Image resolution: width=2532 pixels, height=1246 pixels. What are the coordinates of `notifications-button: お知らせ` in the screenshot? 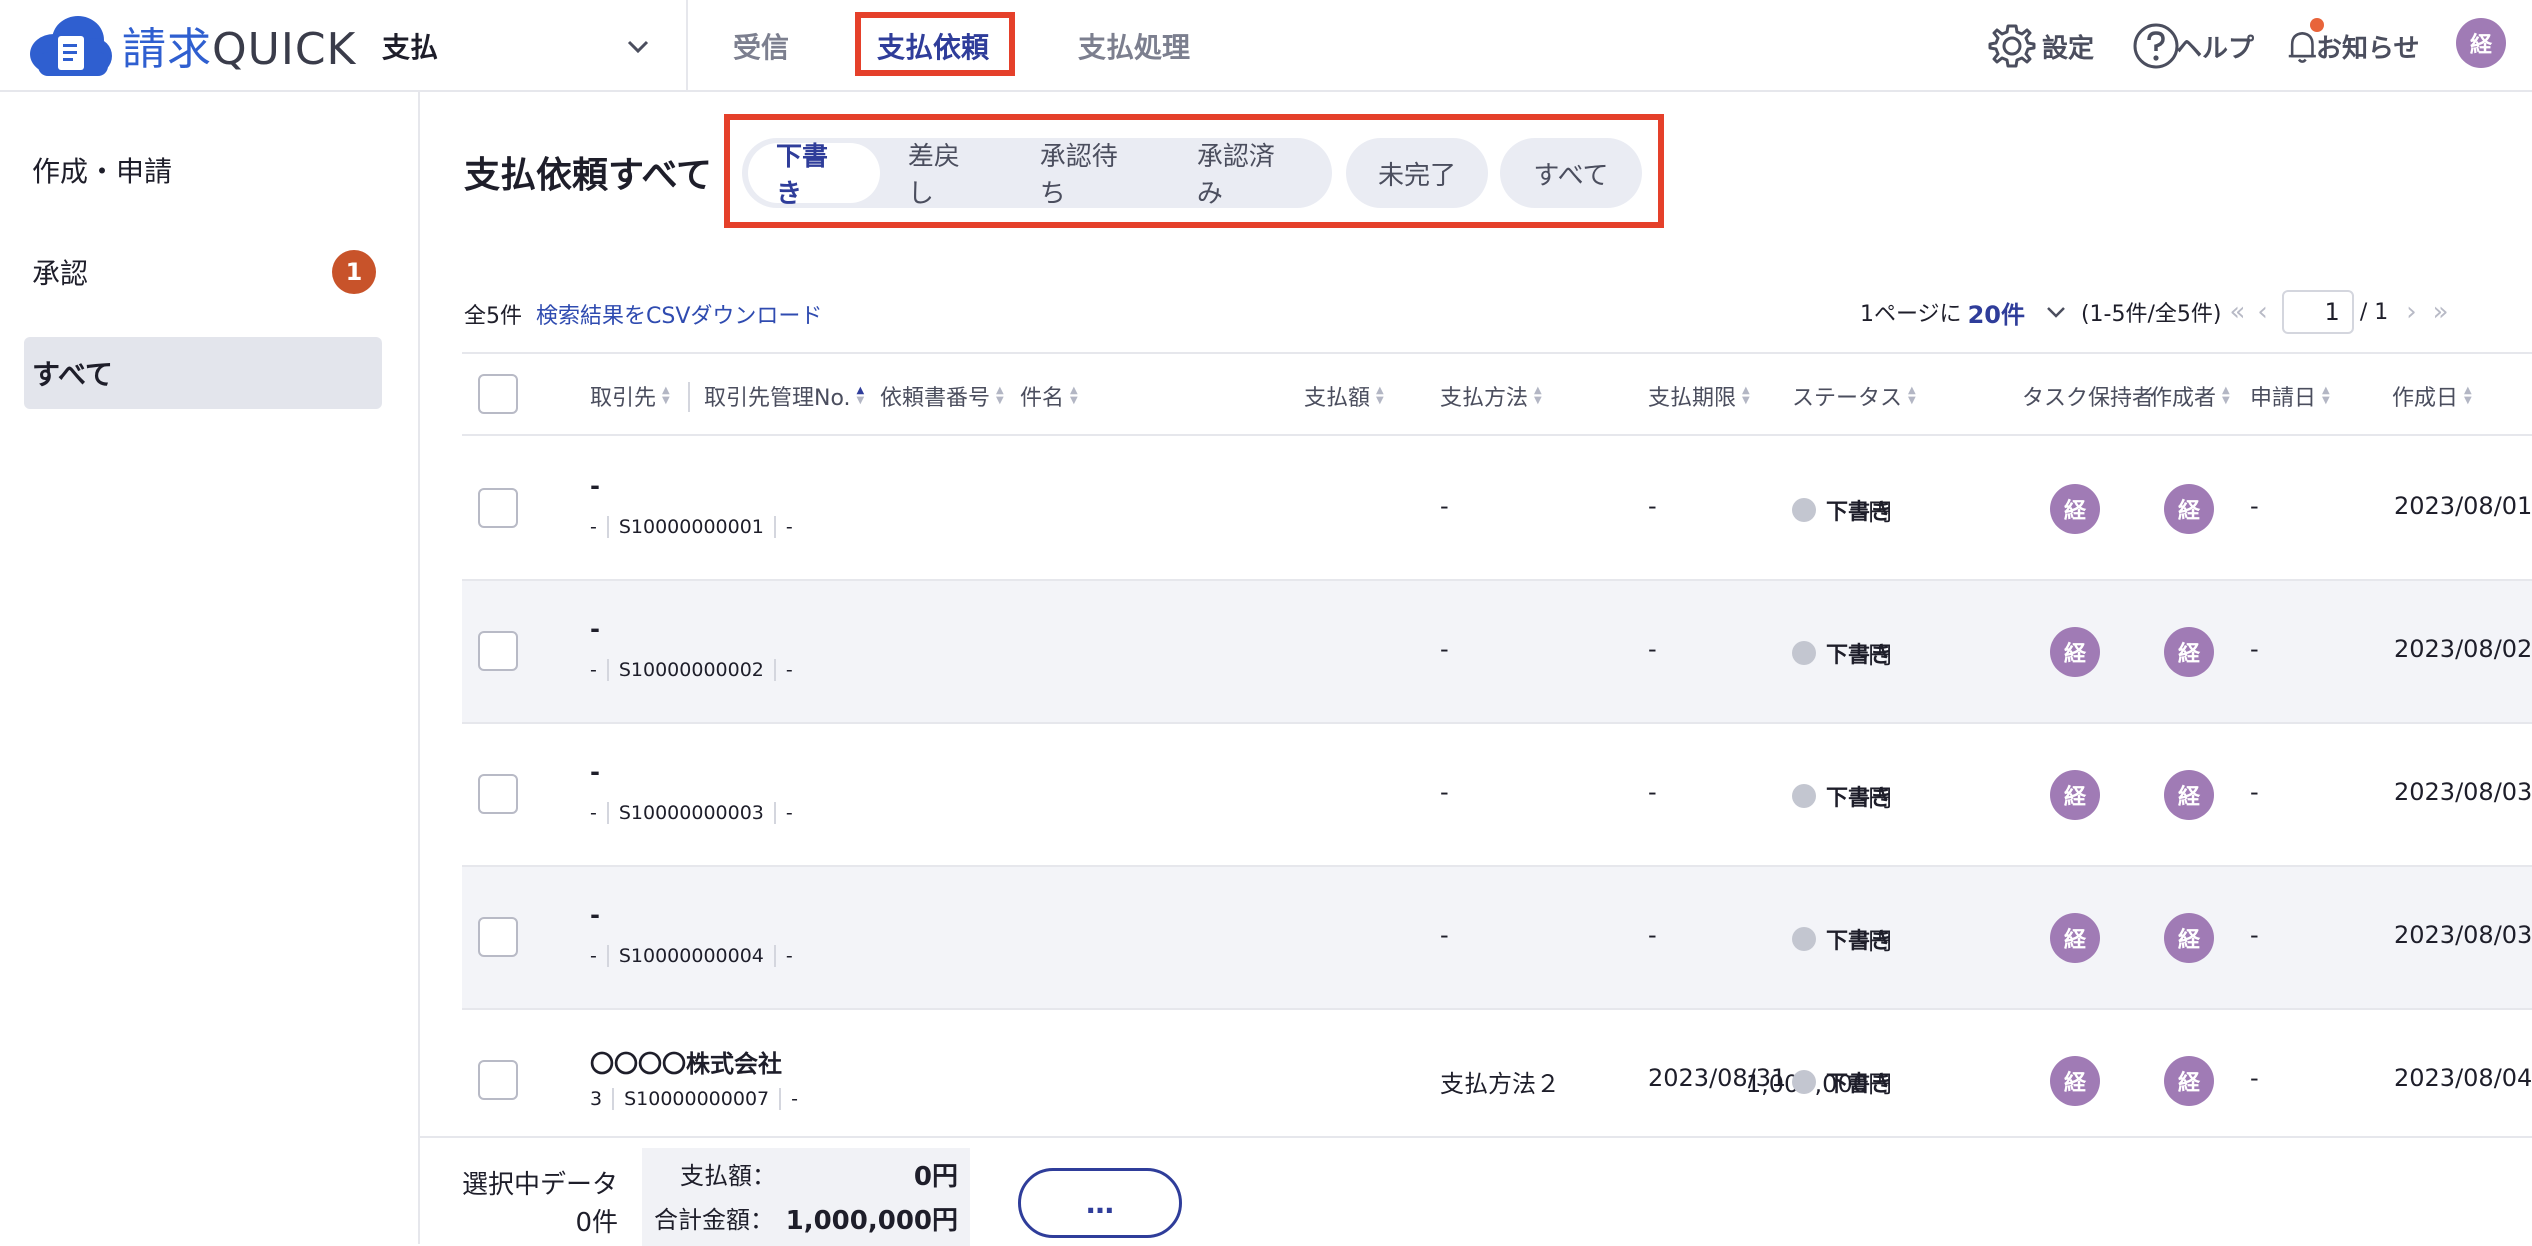 It's located at (2350, 46).